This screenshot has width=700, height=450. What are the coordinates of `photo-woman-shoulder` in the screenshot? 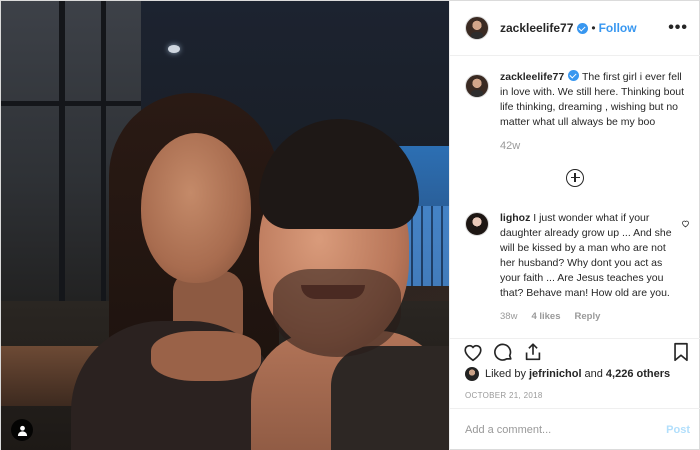 It's located at (206, 356).